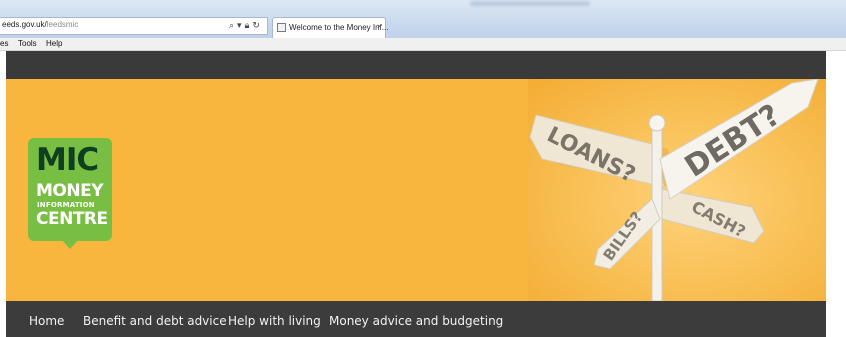 This screenshot has height=337, width=846. What do you see at coordinates (836, 194) in the screenshot?
I see `page-right-margin` at bounding box center [836, 194].